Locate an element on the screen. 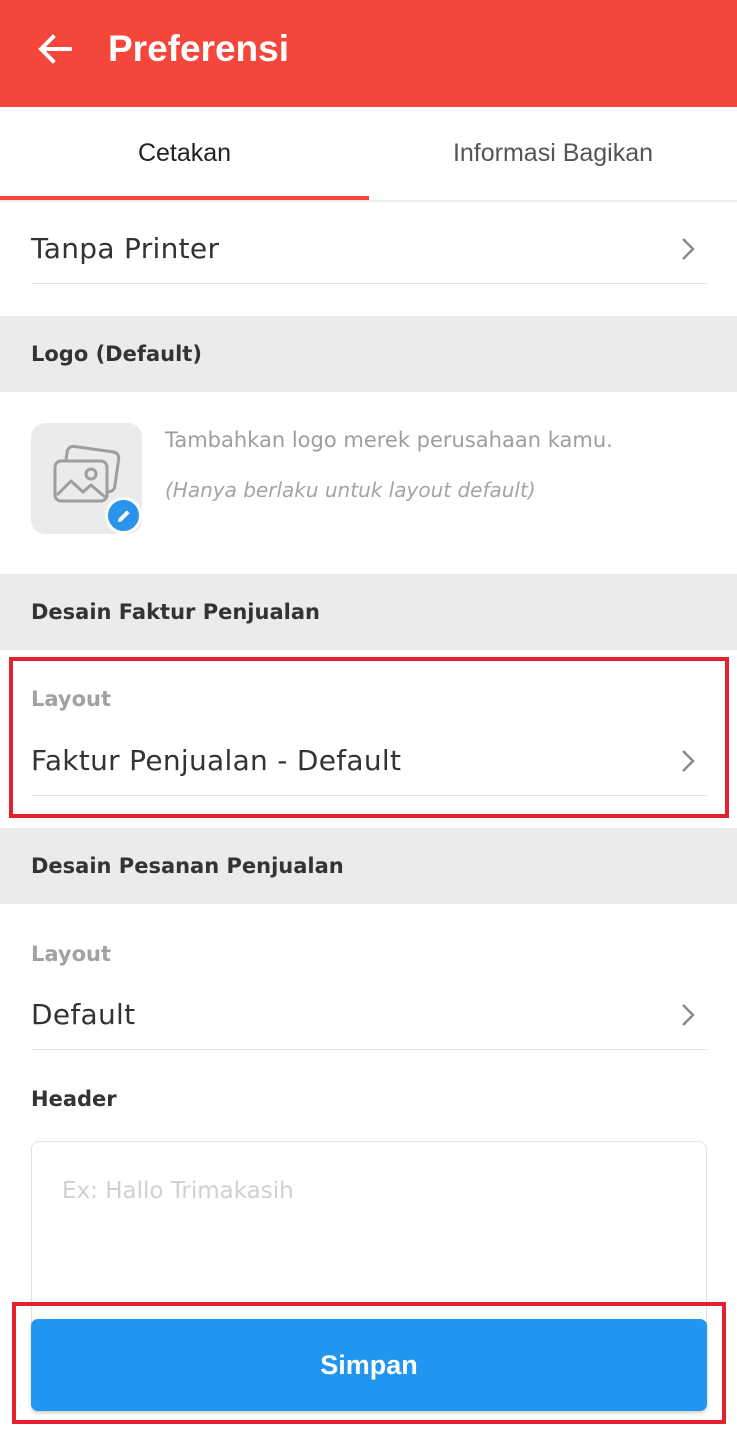  back-button is located at coordinates (55, 49).